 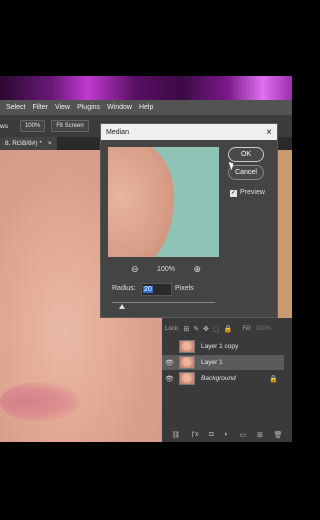 I want to click on visibility-off-icon, so click(x=169, y=346).